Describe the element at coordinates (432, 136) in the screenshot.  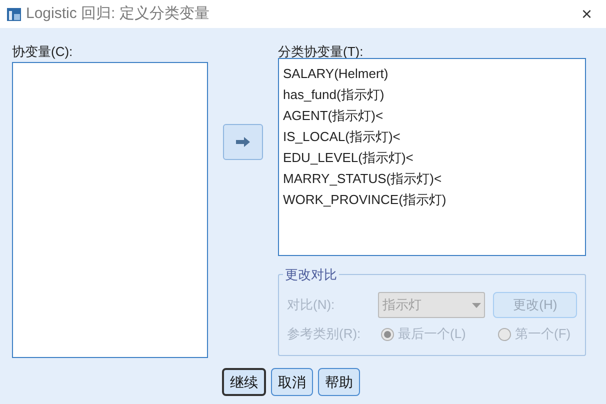
I see `list-item: IS_LOCAL(指示灯)<` at that location.